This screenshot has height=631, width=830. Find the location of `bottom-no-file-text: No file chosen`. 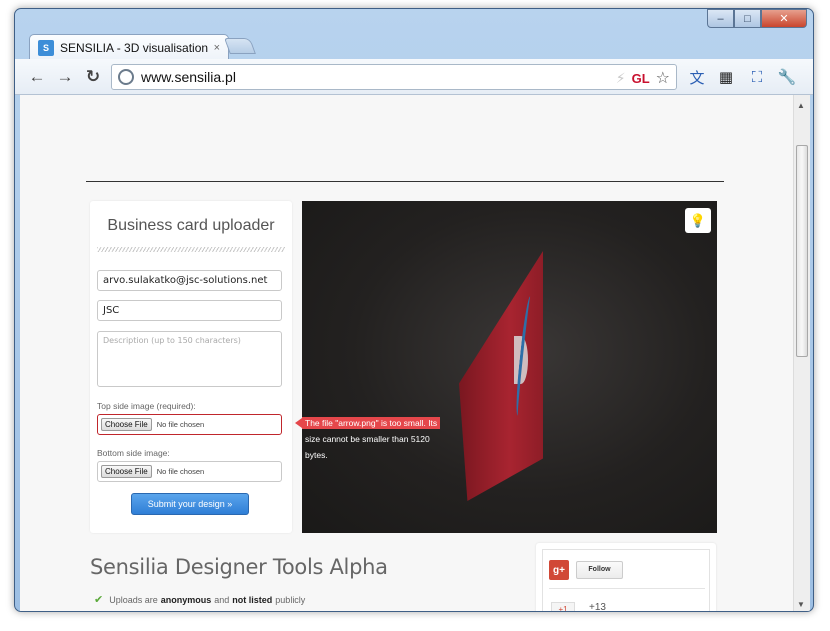

bottom-no-file-text: No file chosen is located at coordinates (180, 471).